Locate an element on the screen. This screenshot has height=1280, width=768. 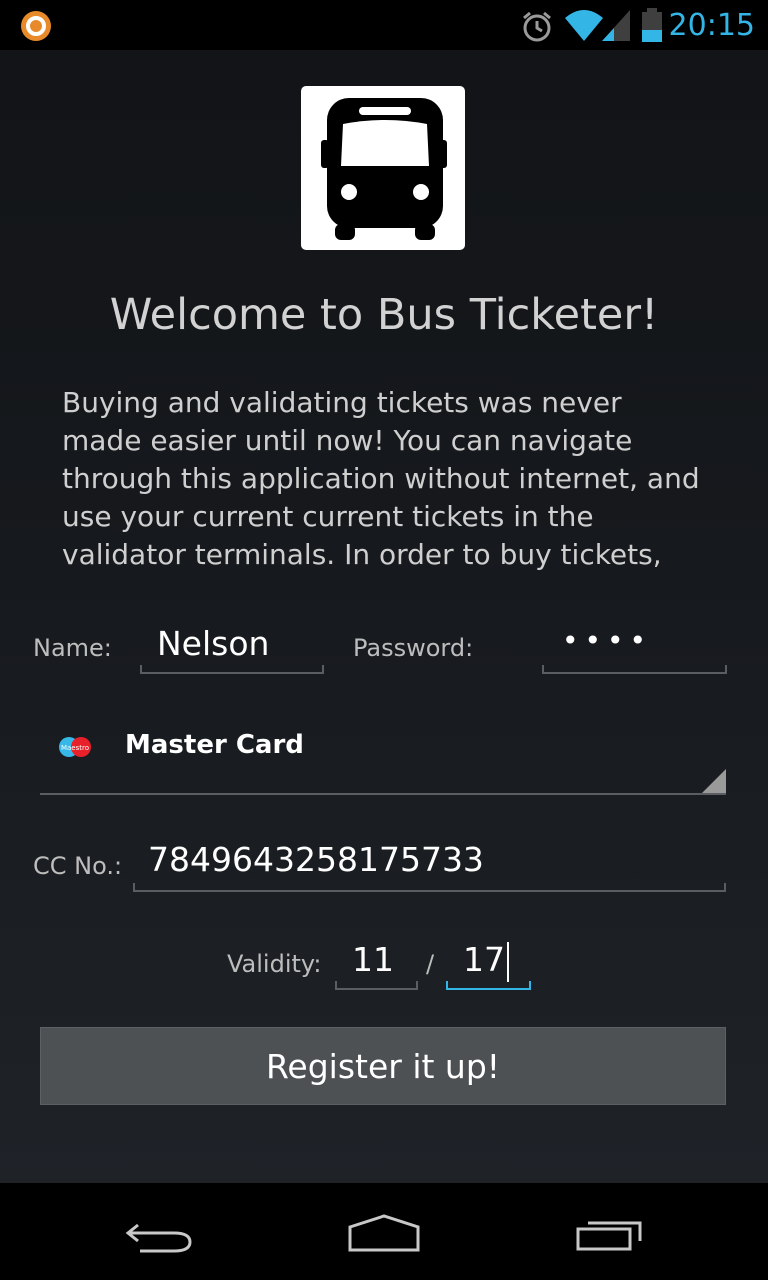
validity-month-field: 11 is located at coordinates (376, 965).